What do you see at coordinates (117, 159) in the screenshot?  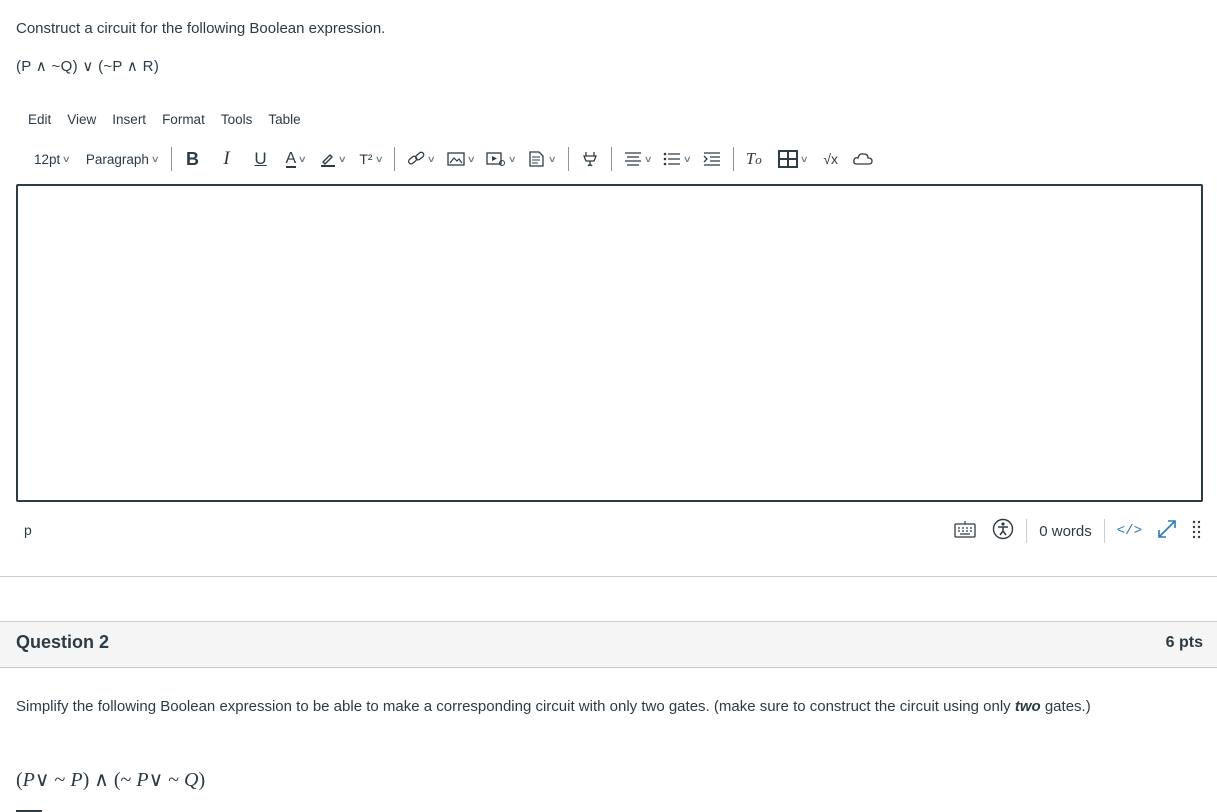 I see `block-format-value: Paragraph` at bounding box center [117, 159].